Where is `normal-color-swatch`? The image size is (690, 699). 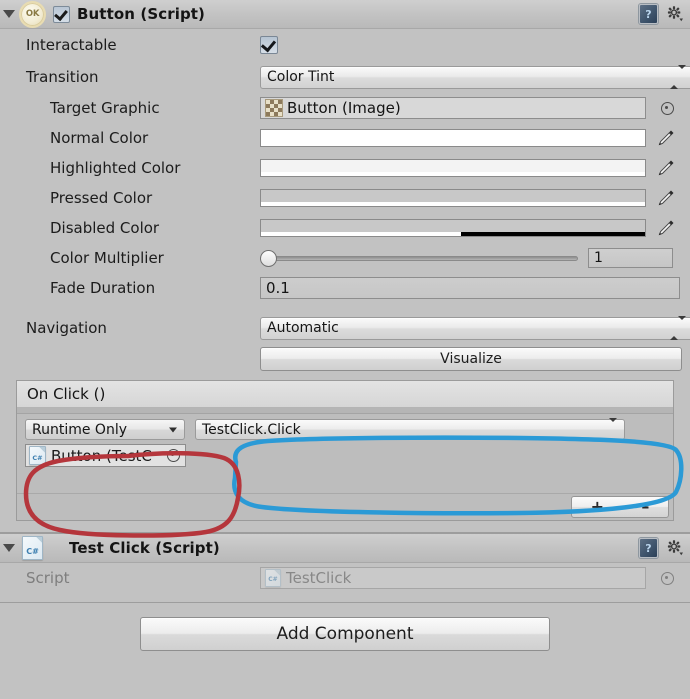 normal-color-swatch is located at coordinates (453, 138).